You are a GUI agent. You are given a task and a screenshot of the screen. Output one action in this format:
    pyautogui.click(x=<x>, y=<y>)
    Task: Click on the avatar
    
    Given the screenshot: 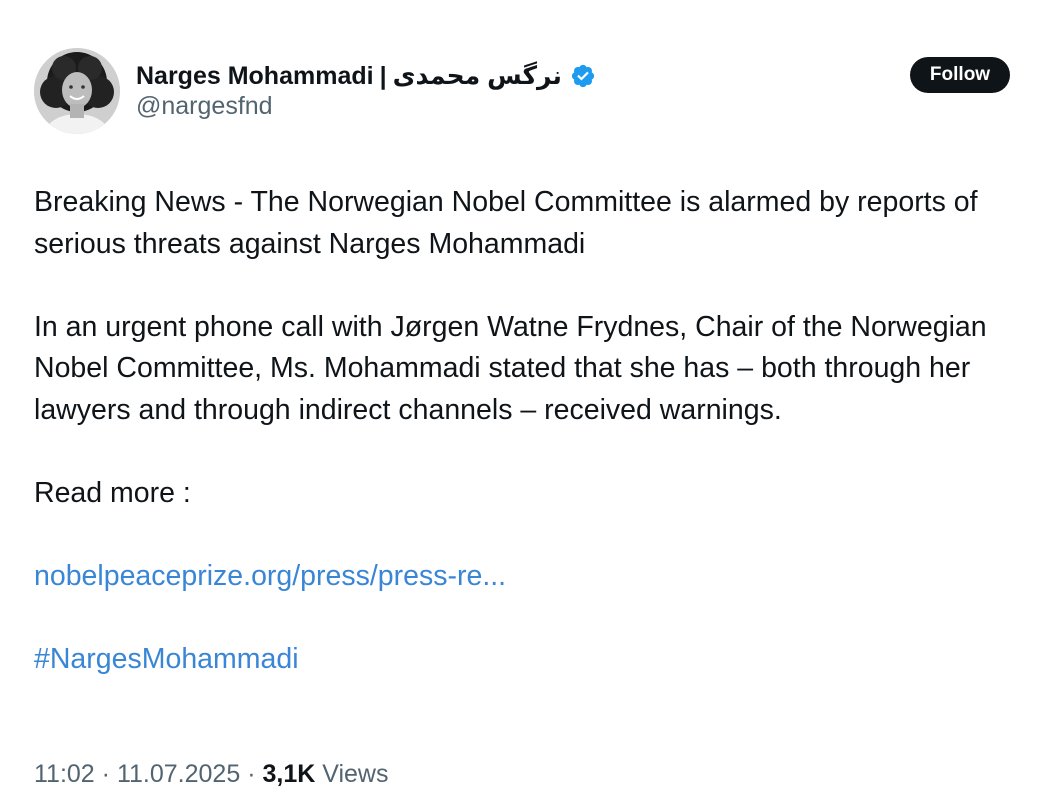 What is the action you would take?
    pyautogui.click(x=77, y=91)
    